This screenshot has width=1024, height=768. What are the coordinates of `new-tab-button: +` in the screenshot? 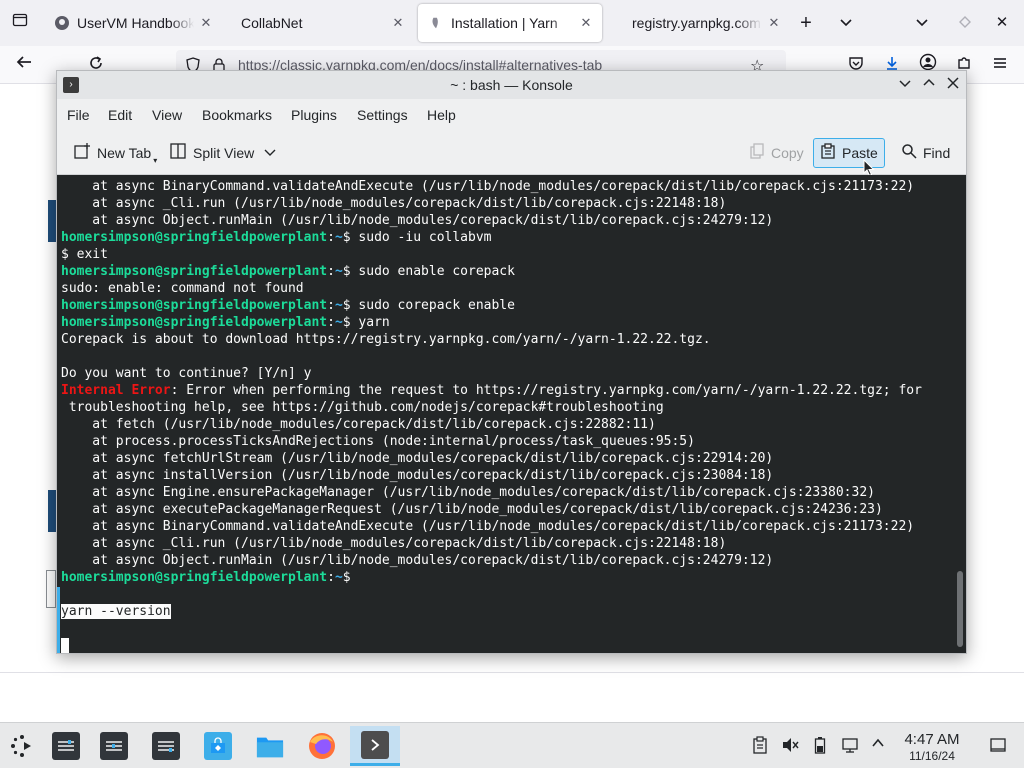 It's located at (806, 23).